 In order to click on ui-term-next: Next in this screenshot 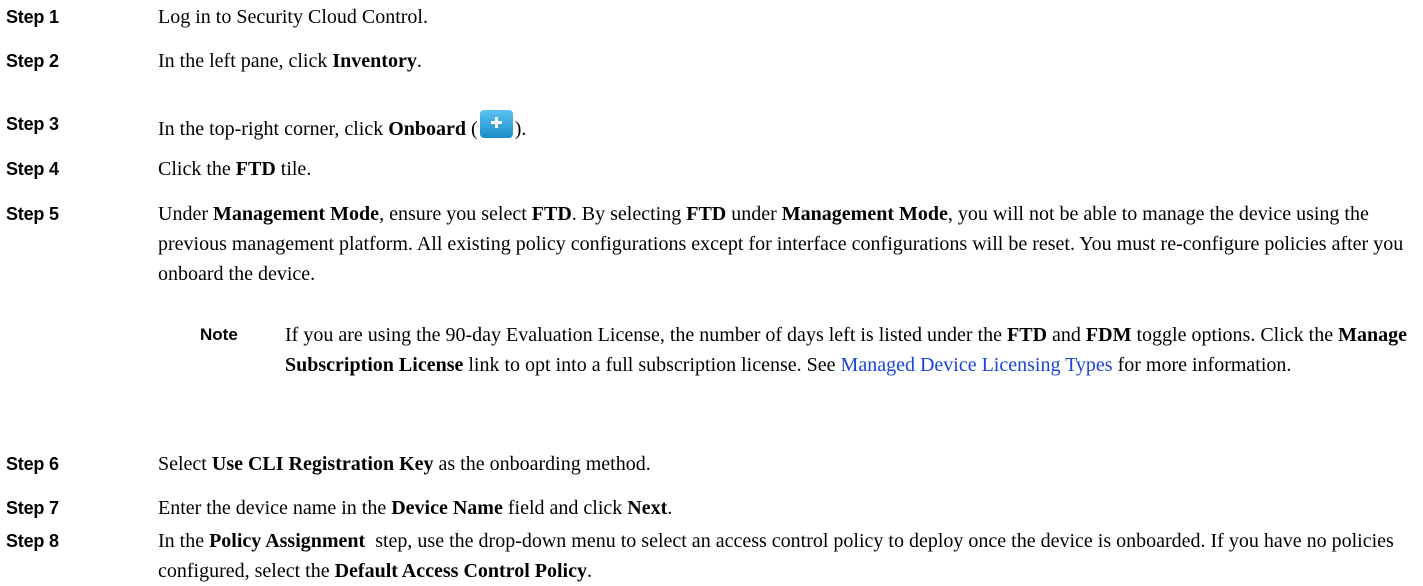, I will do `click(647, 508)`.